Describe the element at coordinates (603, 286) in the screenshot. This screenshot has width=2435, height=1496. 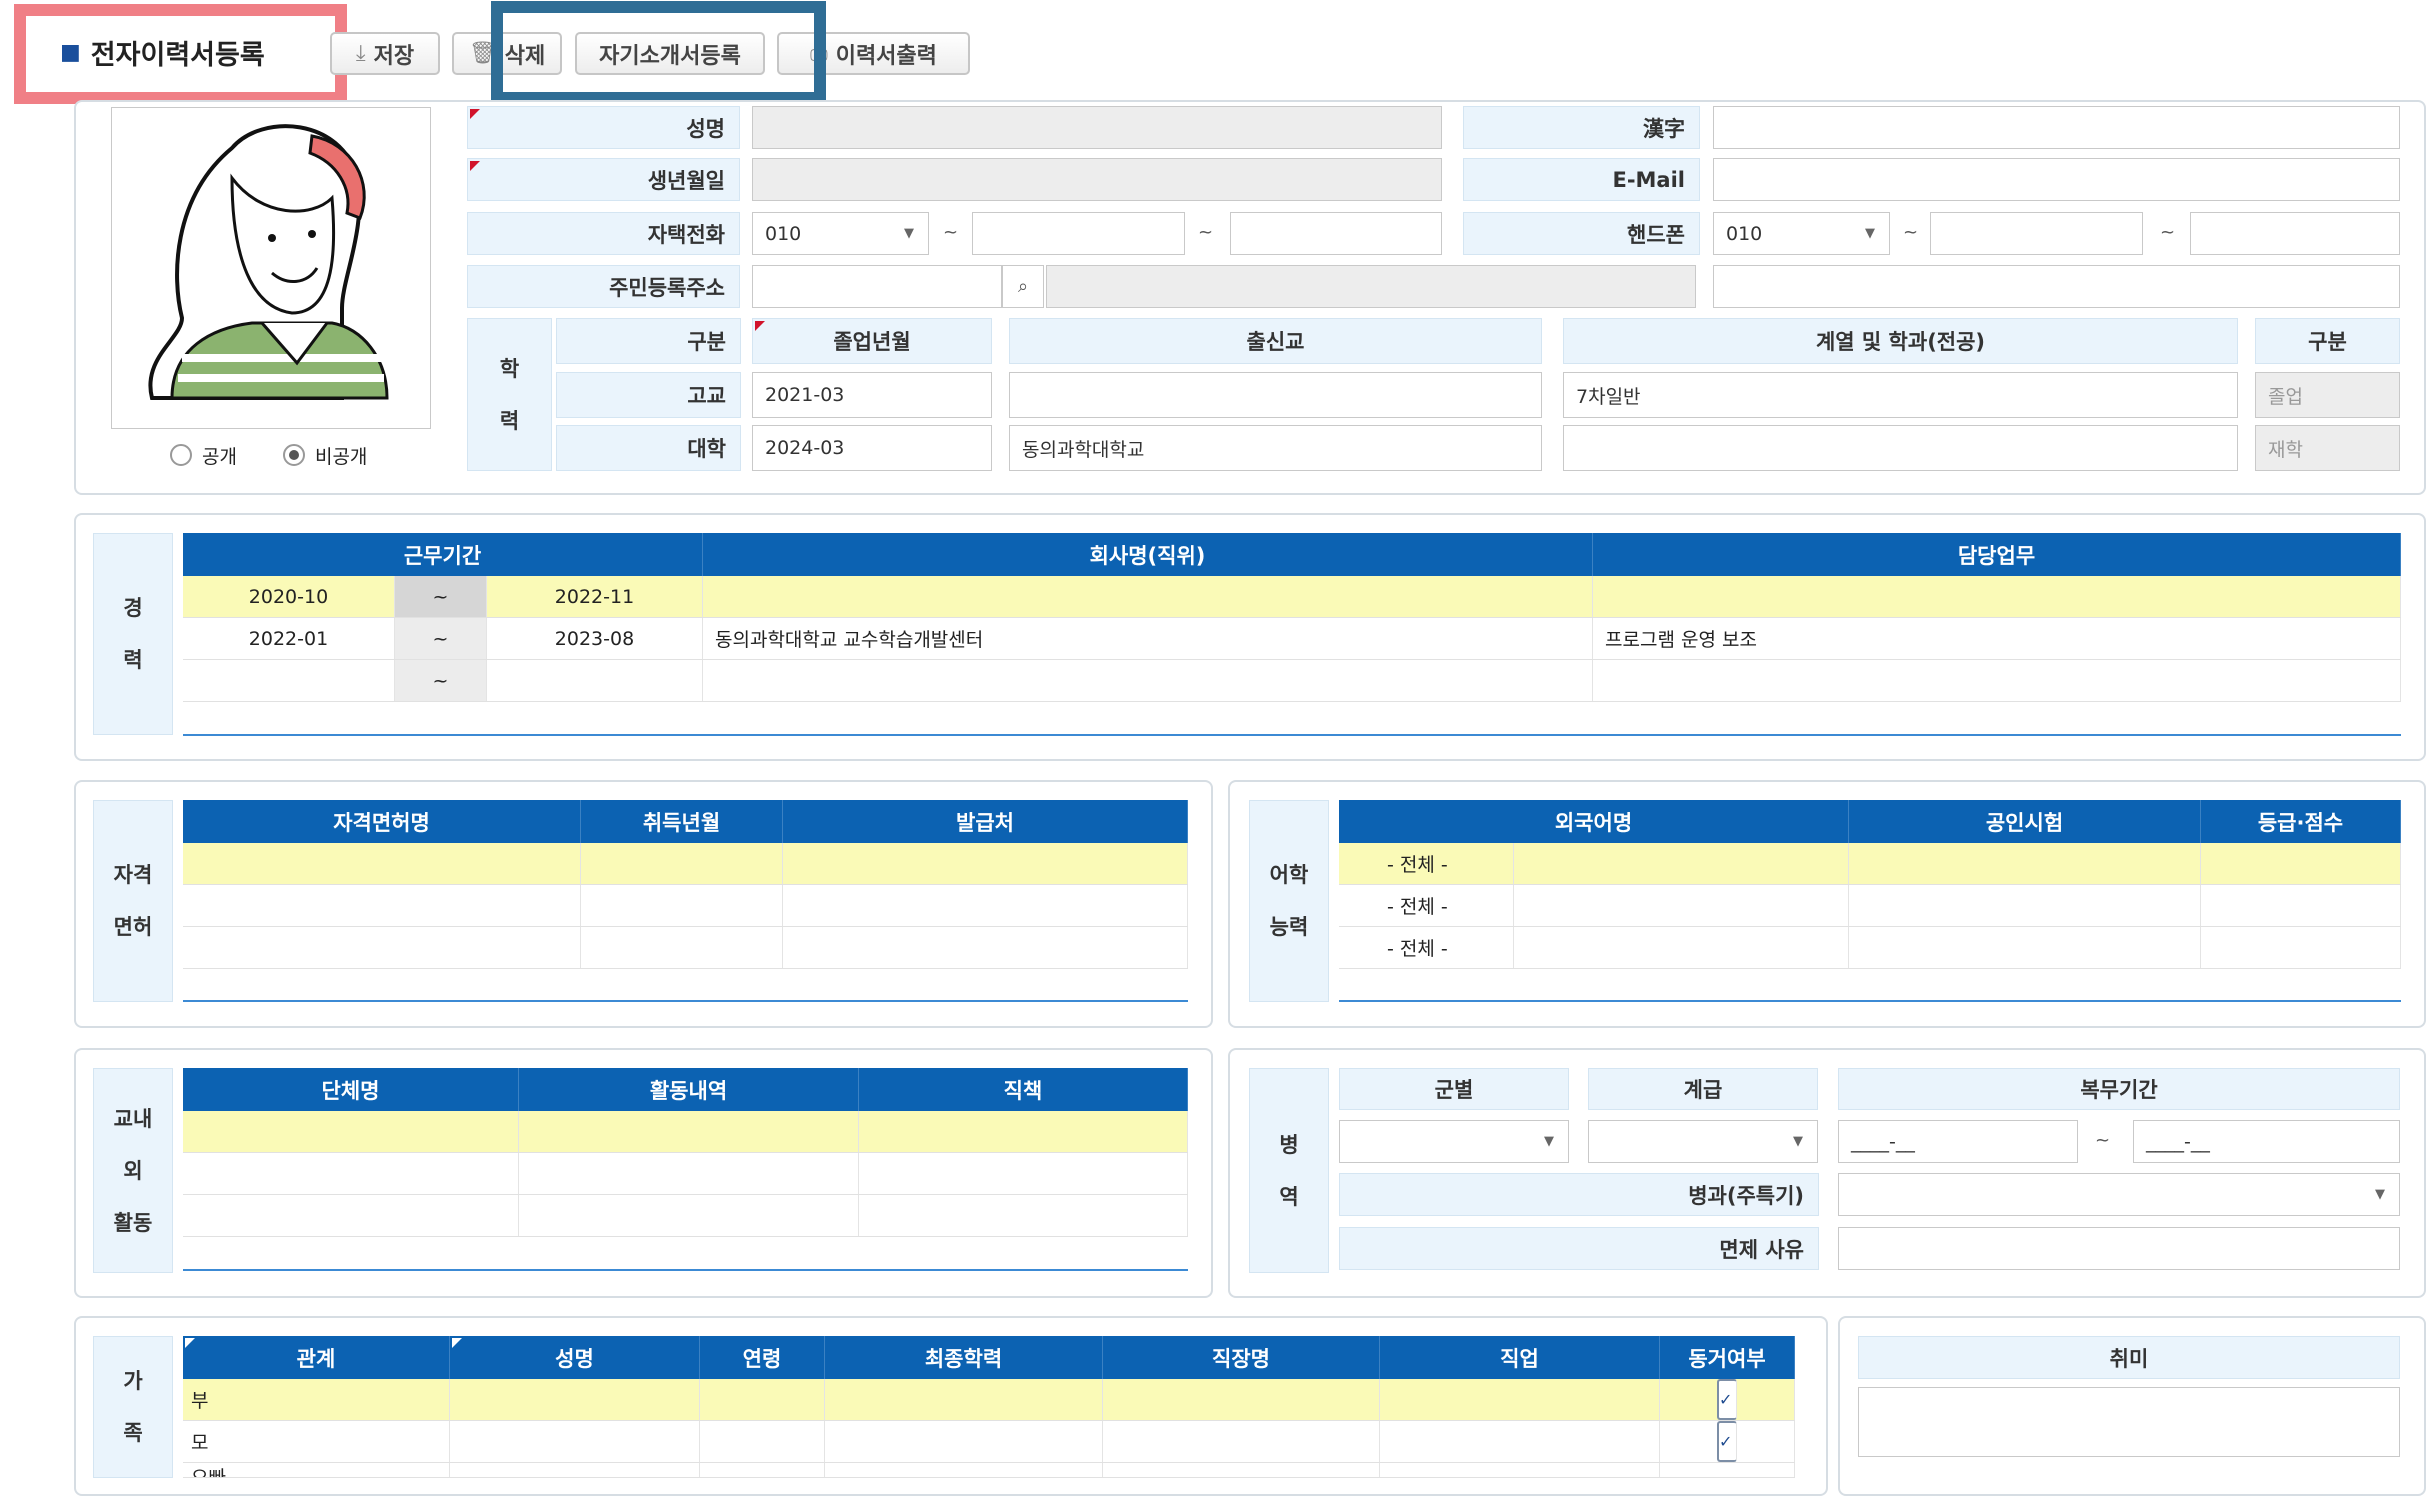
I see `address-label: 주민등록주소` at that location.